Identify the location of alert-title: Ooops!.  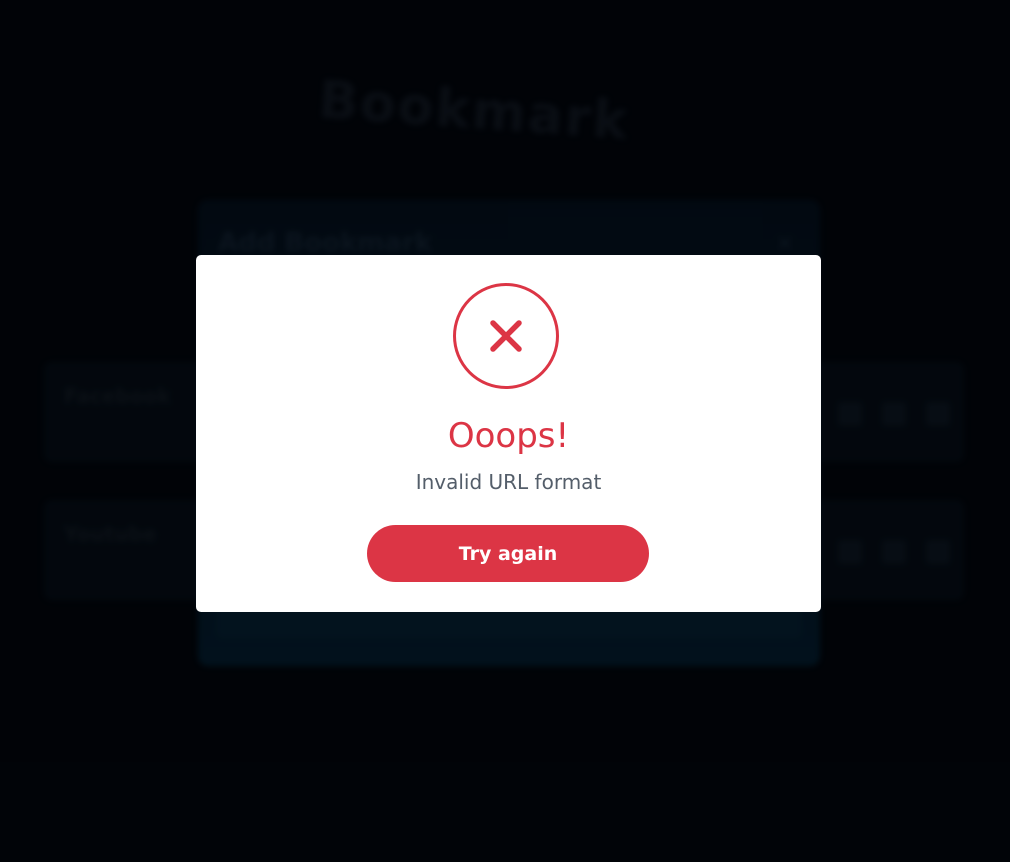
(508, 436).